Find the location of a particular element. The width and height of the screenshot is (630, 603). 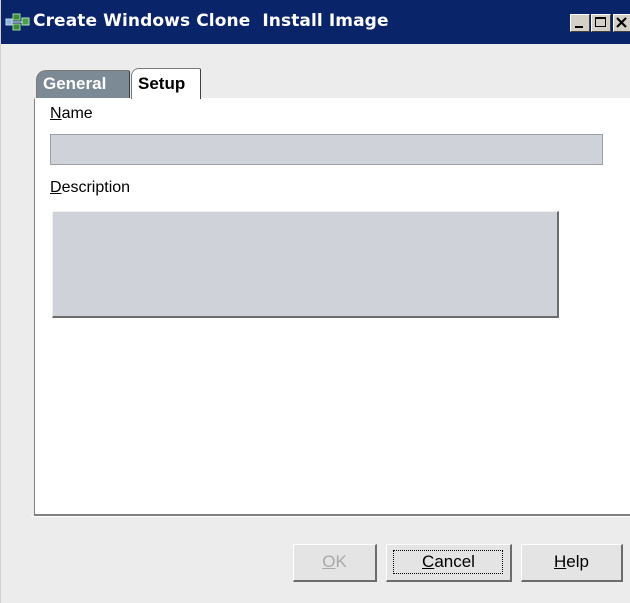

tab-general: General is located at coordinates (83, 84).